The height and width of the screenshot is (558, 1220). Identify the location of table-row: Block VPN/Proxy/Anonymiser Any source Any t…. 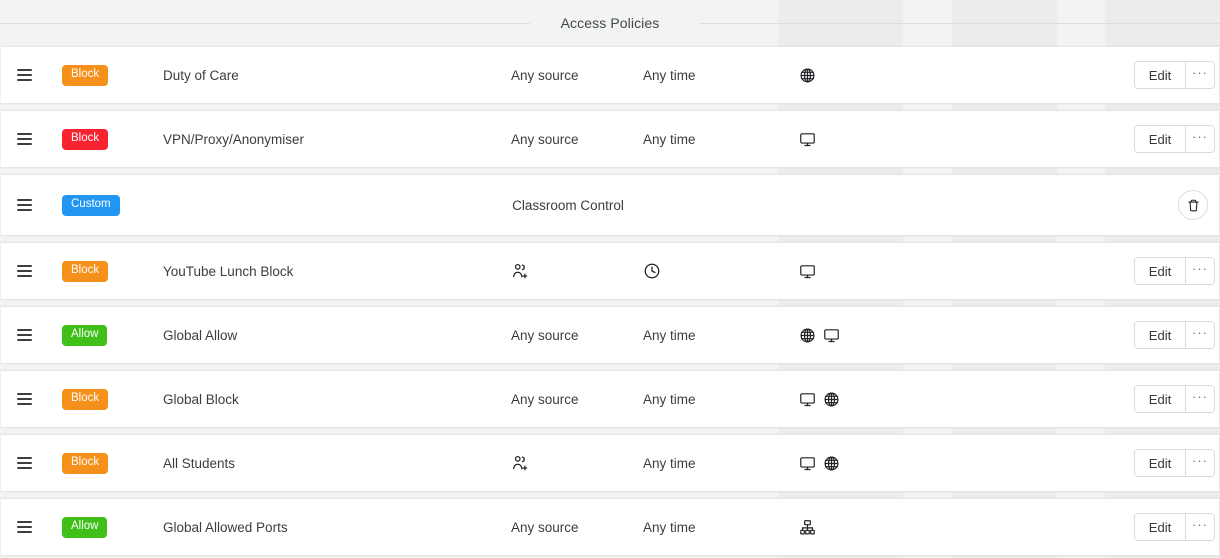
(610, 139).